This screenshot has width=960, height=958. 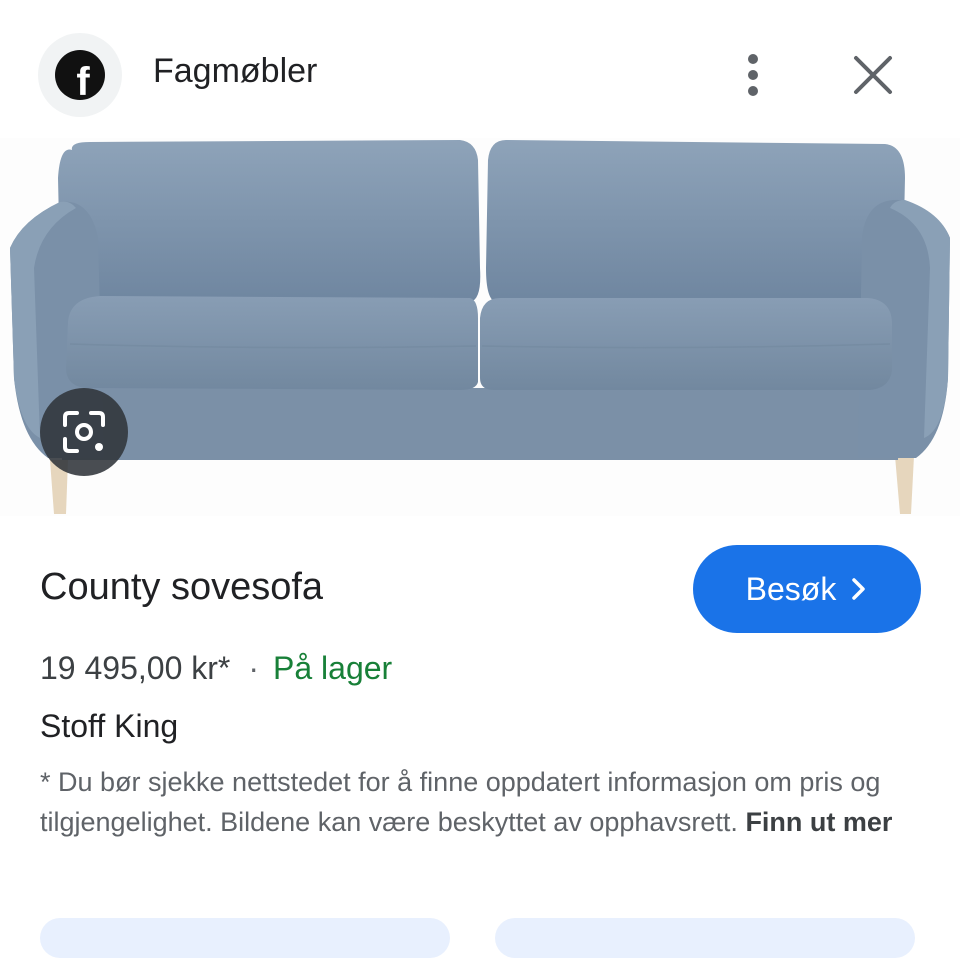 I want to click on close-button, so click(x=873, y=75).